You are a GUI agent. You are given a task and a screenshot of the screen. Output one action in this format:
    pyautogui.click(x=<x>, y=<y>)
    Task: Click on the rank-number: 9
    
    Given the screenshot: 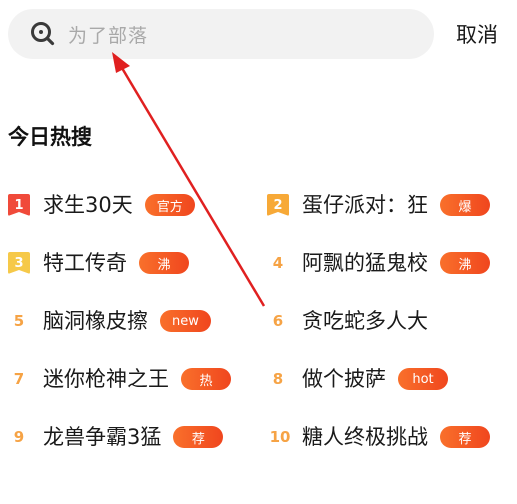 What is the action you would take?
    pyautogui.click(x=19, y=437)
    